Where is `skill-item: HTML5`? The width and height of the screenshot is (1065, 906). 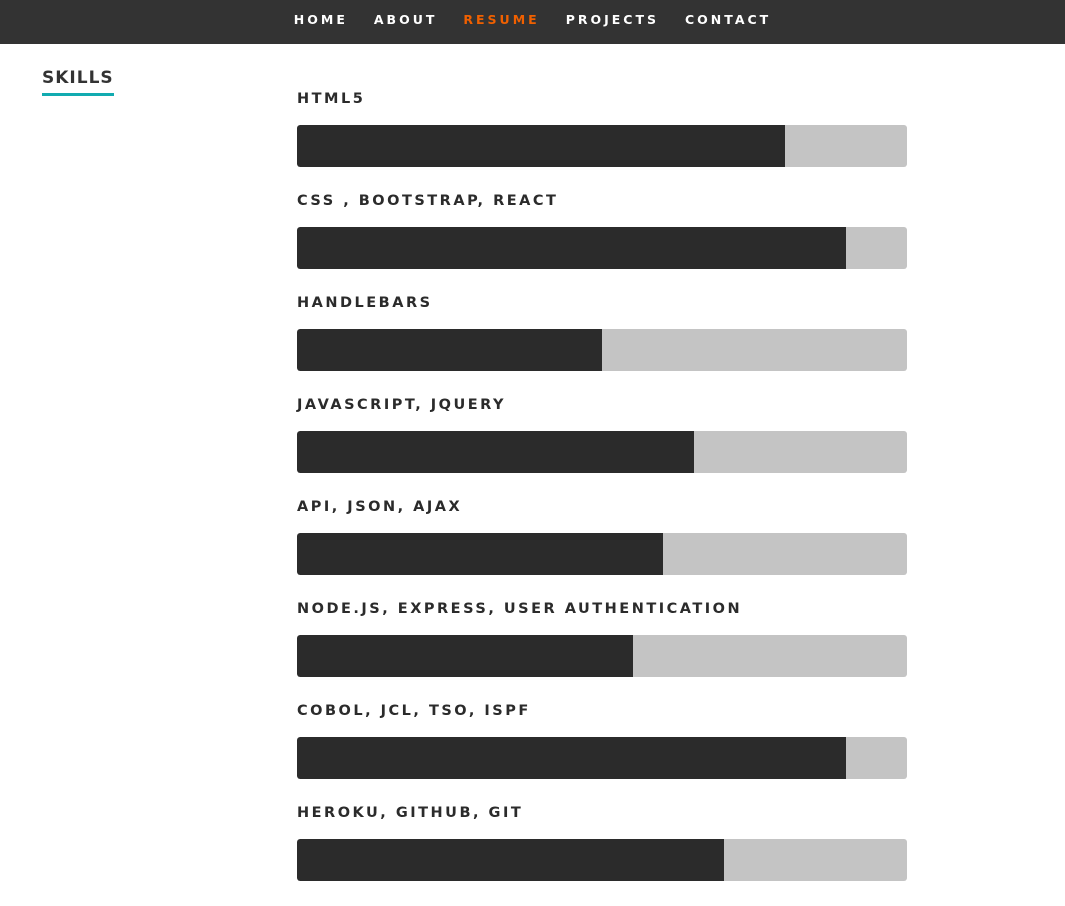
skill-item: HTML5 is located at coordinates (602, 141).